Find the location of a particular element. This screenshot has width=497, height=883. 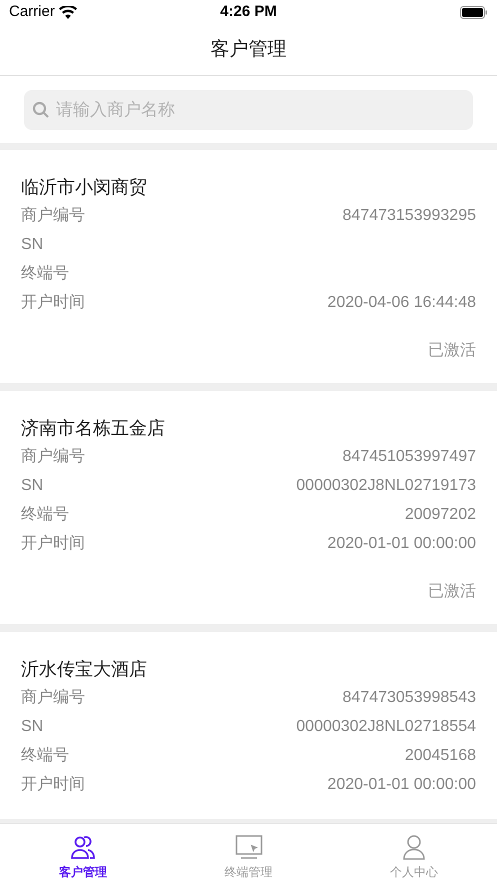

search-icon is located at coordinates (41, 109).